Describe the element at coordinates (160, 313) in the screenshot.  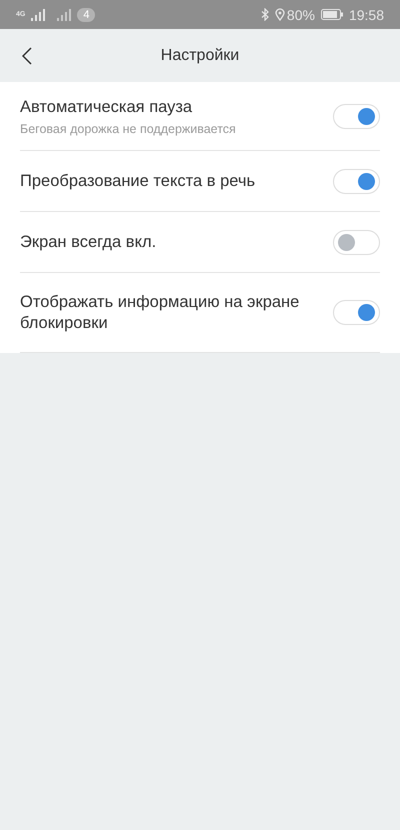
I see `setting-label: Отображать информацию на экране блокировки` at that location.